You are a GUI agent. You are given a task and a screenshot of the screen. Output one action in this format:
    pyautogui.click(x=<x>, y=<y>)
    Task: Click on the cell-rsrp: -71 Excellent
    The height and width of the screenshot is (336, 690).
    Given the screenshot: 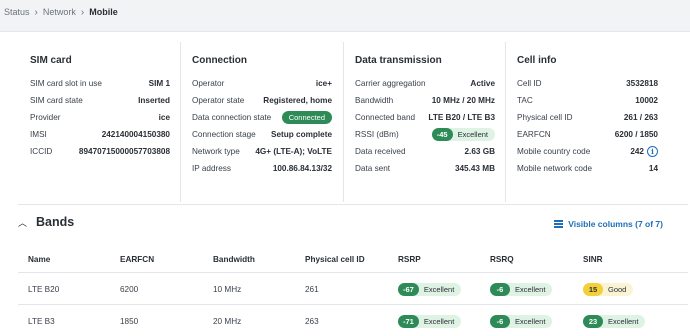 What is the action you would take?
    pyautogui.click(x=430, y=321)
    